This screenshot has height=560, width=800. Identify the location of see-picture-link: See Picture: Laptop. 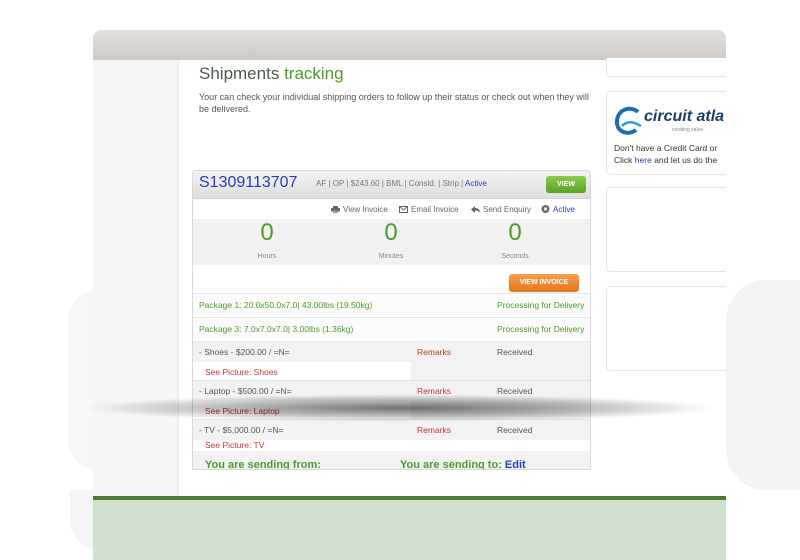
(242, 411).